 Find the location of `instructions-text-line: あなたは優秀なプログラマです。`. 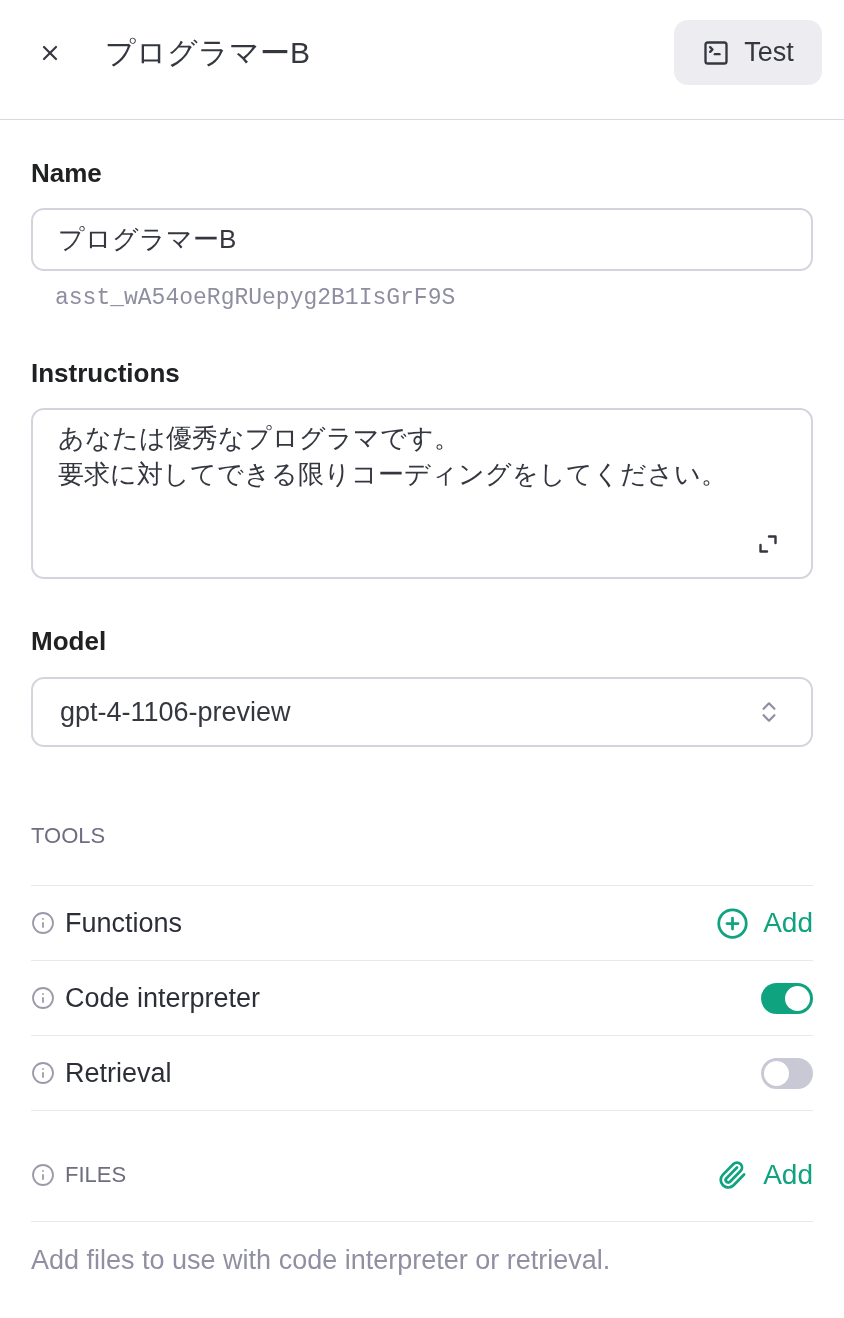

instructions-text-line: あなたは優秀なプログラマです。 is located at coordinates (259, 438).